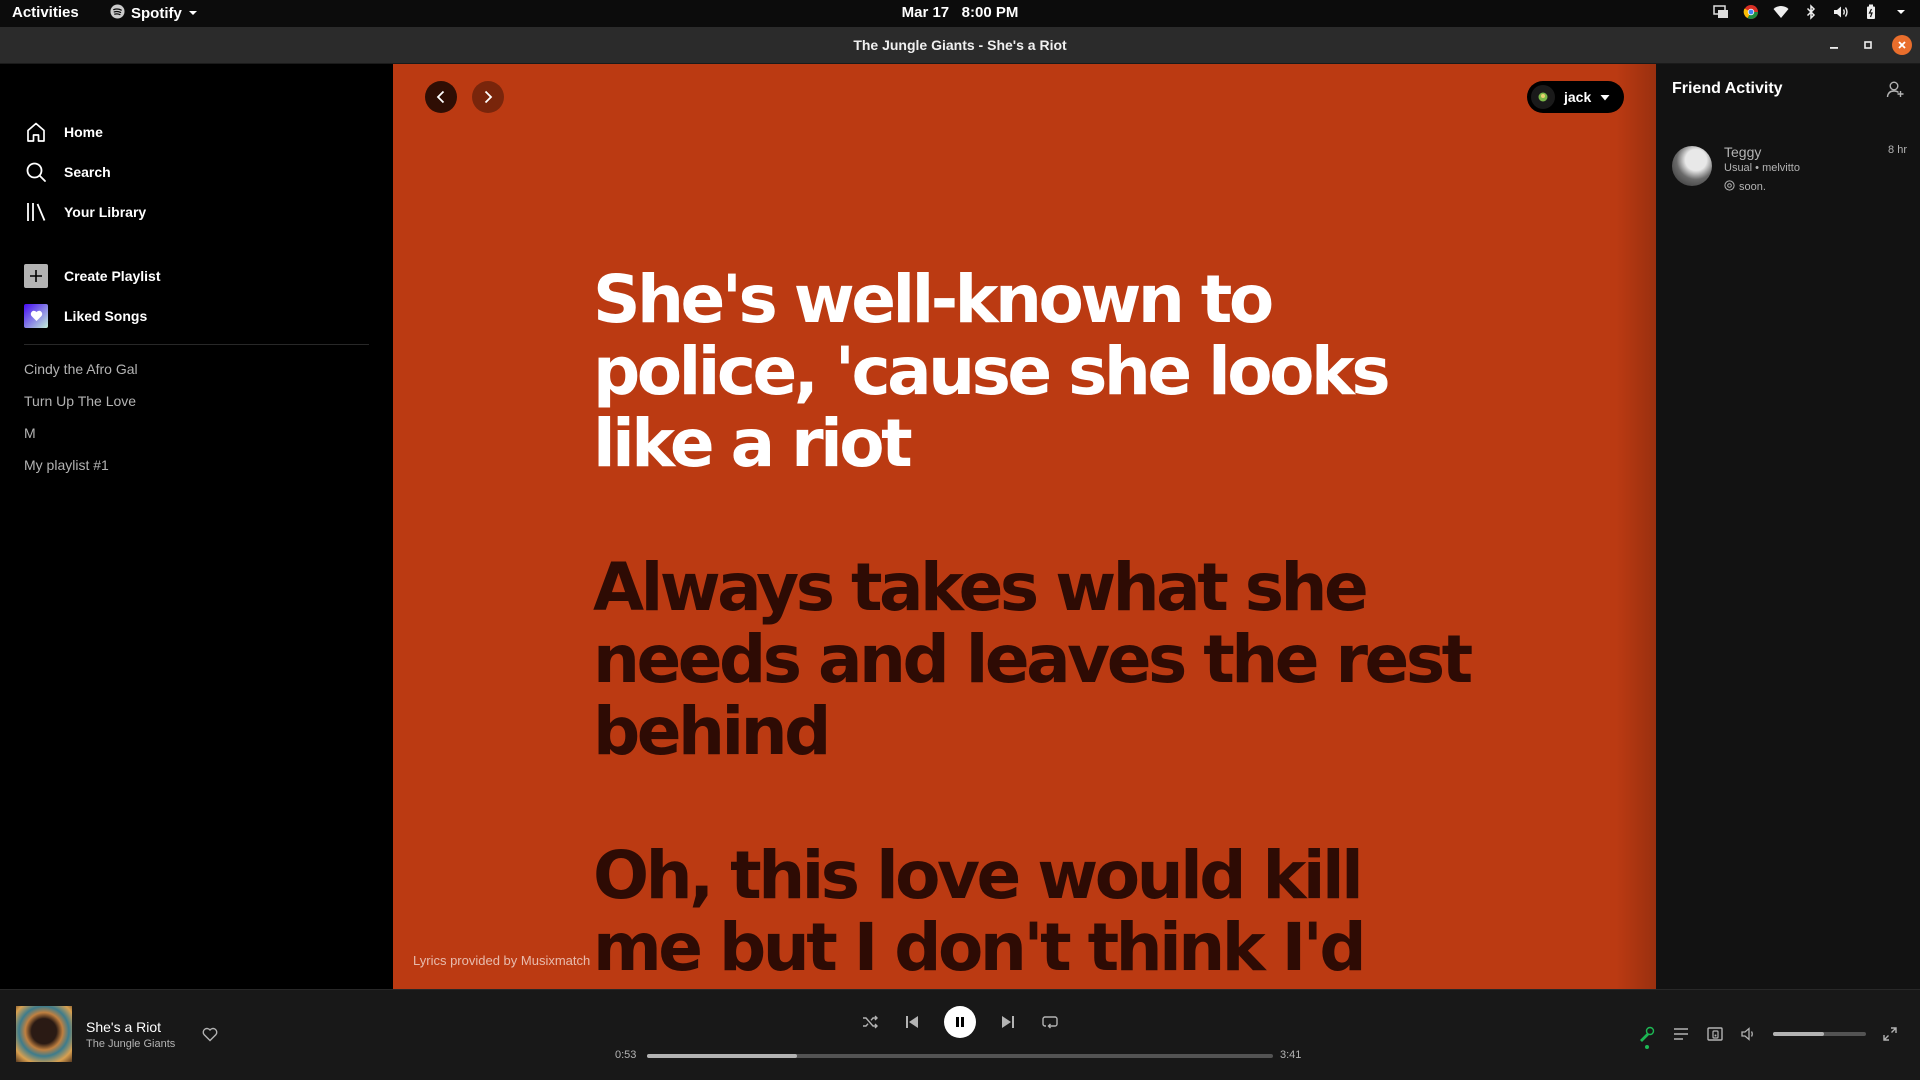  I want to click on go-forward-button, so click(488, 97).